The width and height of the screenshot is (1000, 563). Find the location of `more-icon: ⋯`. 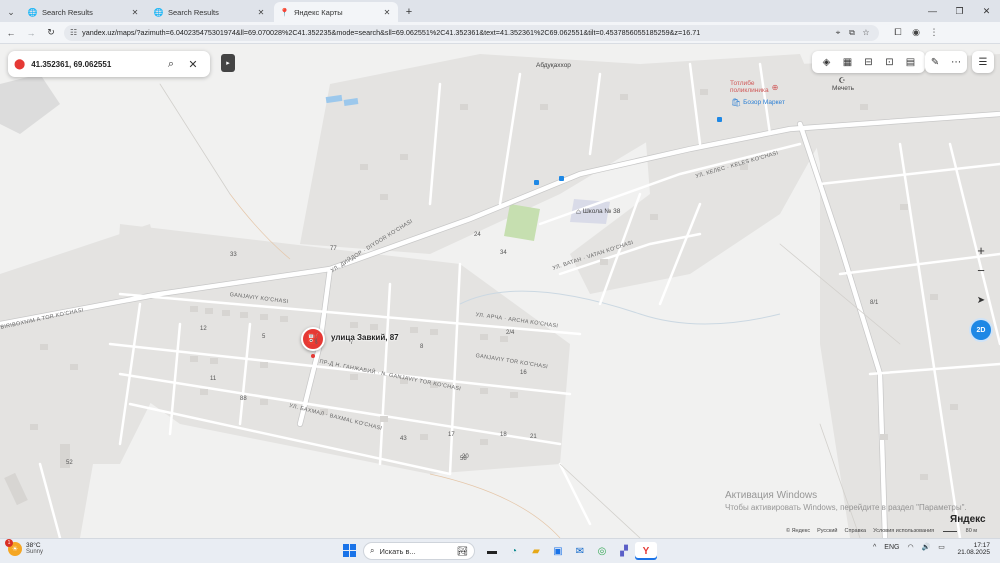

more-icon: ⋯ is located at coordinates (956, 62).